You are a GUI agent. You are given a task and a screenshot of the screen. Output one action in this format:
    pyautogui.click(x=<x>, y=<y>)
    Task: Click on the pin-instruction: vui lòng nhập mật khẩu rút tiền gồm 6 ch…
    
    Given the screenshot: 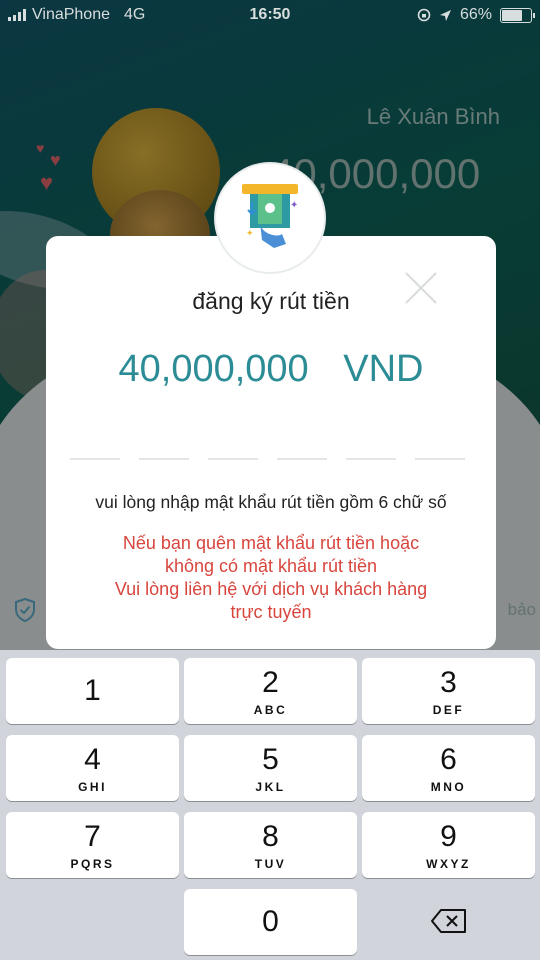 What is the action you would take?
    pyautogui.click(x=271, y=502)
    